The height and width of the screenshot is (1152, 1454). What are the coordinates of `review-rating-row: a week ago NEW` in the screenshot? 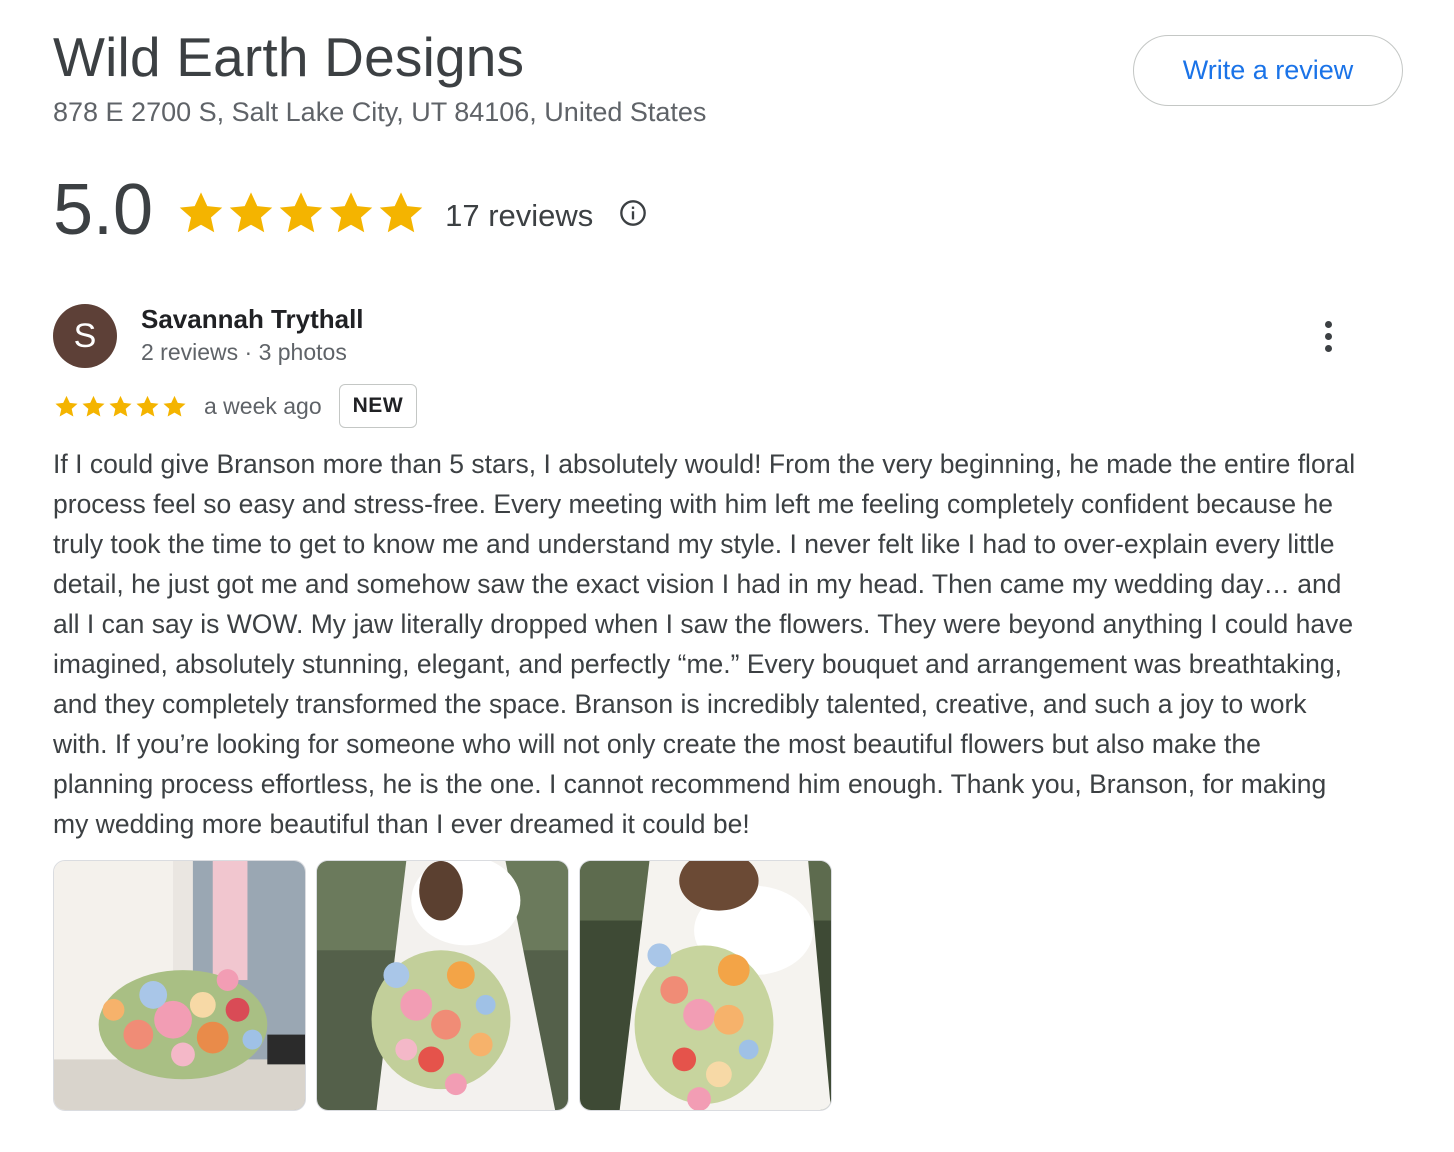 It's located at (235, 406).